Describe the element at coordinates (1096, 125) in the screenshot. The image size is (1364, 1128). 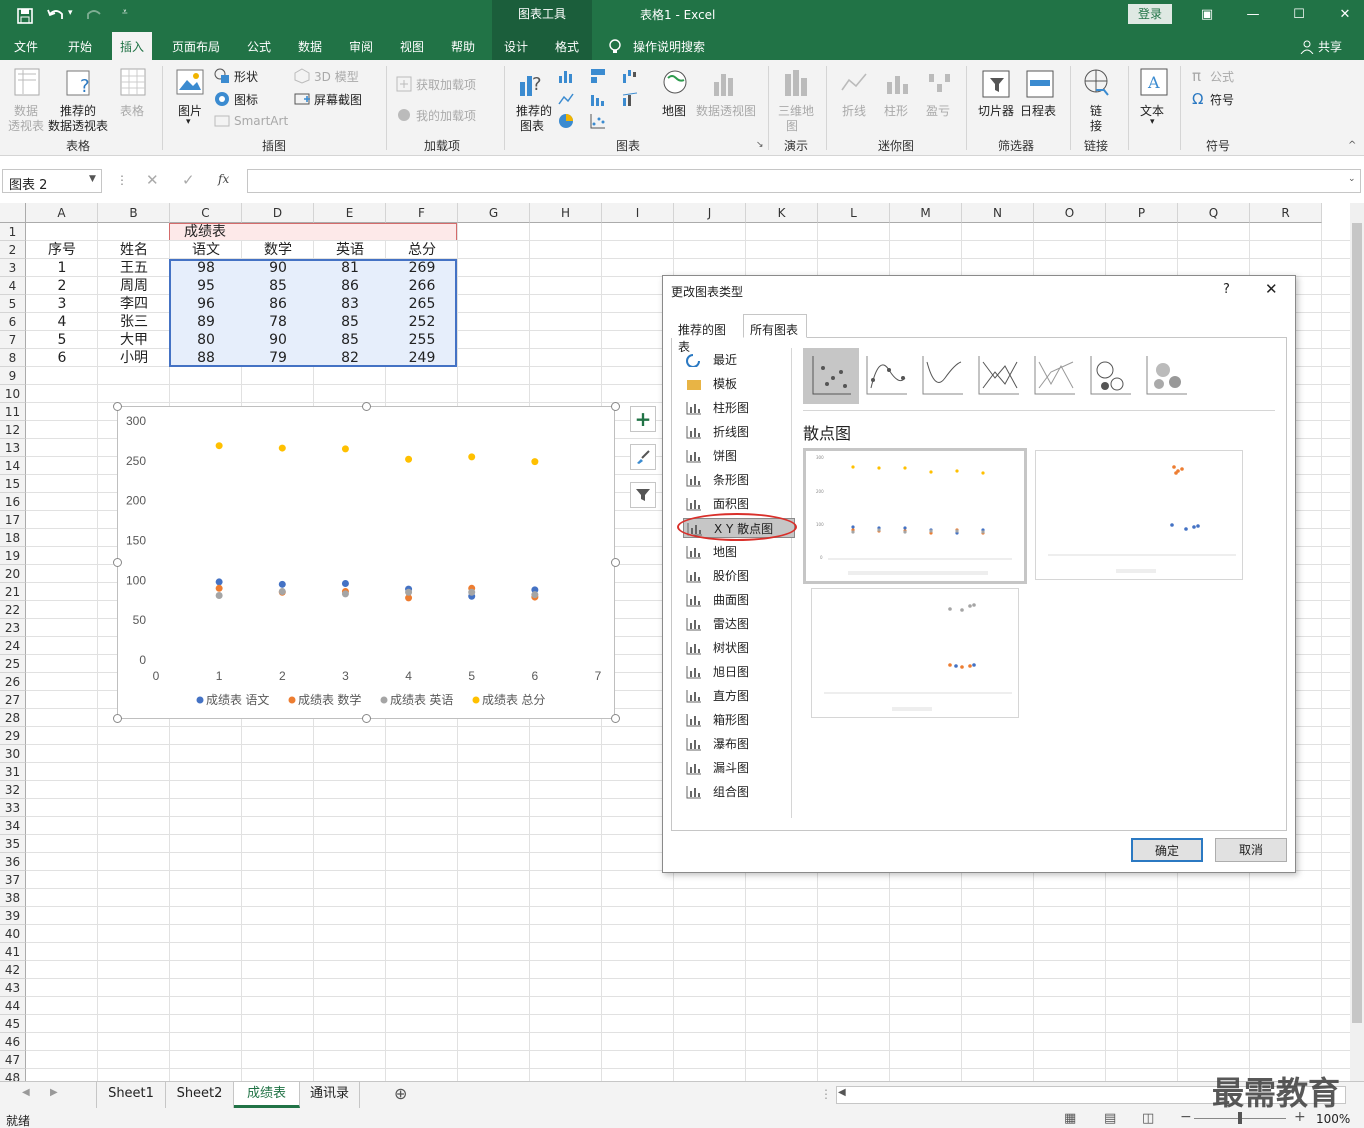
I see `link-label-2: 接` at that location.